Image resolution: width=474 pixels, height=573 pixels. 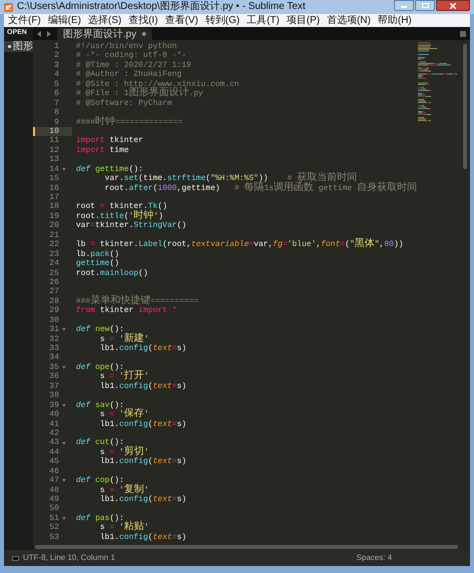 What do you see at coordinates (69, 558) in the screenshot?
I see `status-text: UTF-8, Line 10, Column 1` at bounding box center [69, 558].